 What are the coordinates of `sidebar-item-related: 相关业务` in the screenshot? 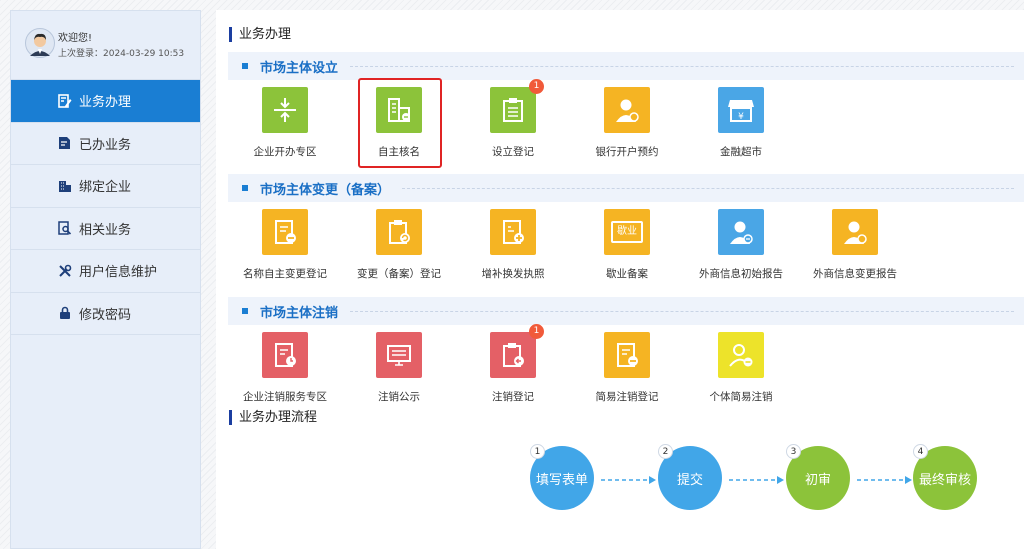 It's located at (105, 229).